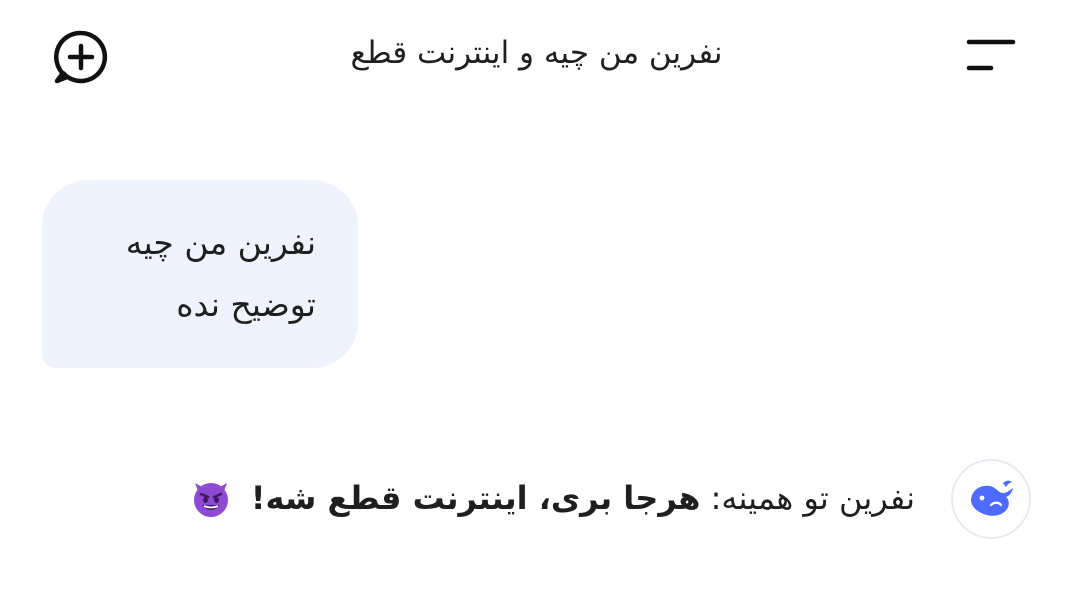 Image resolution: width=1073 pixels, height=600 pixels. Describe the element at coordinates (246, 304) in the screenshot. I see `user-message-line: توضیح نده` at that location.